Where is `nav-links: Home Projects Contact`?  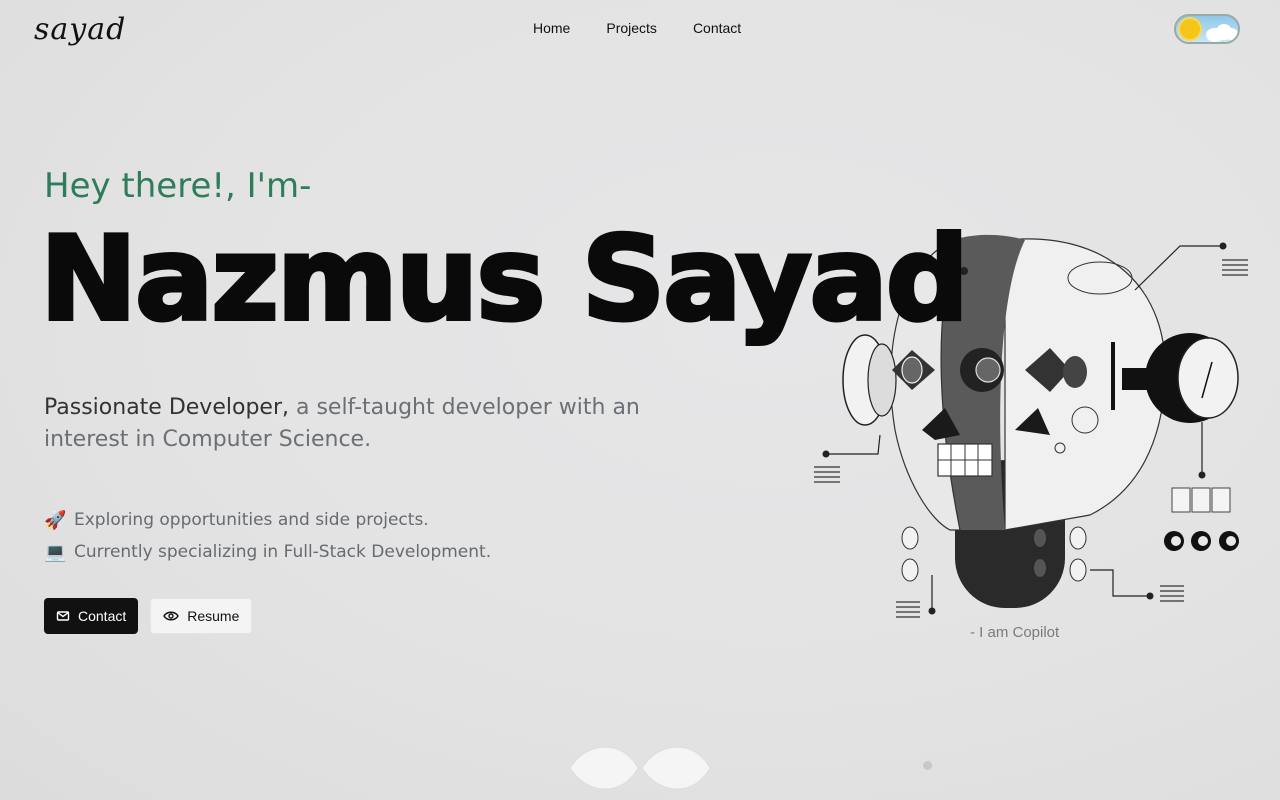
nav-links: Home Projects Contact is located at coordinates (637, 28).